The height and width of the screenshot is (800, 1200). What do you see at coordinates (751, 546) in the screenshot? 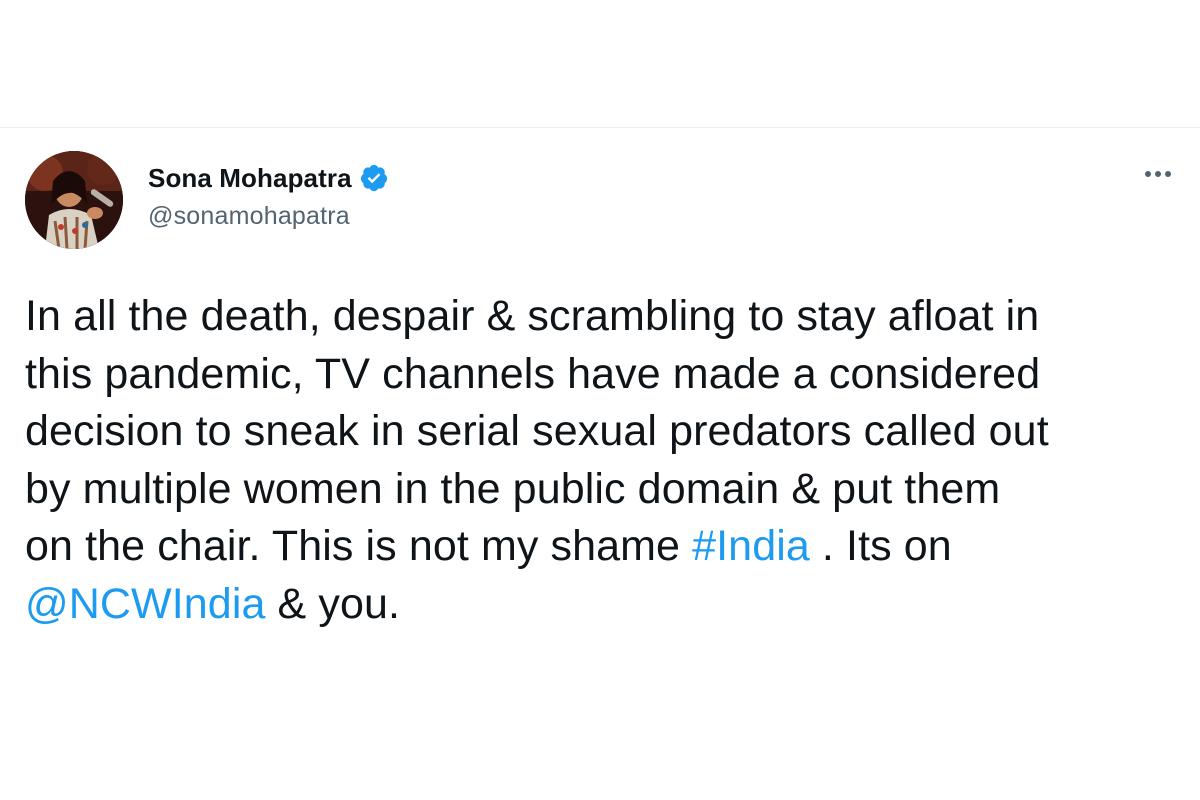
I see `hashtag-link: #India` at bounding box center [751, 546].